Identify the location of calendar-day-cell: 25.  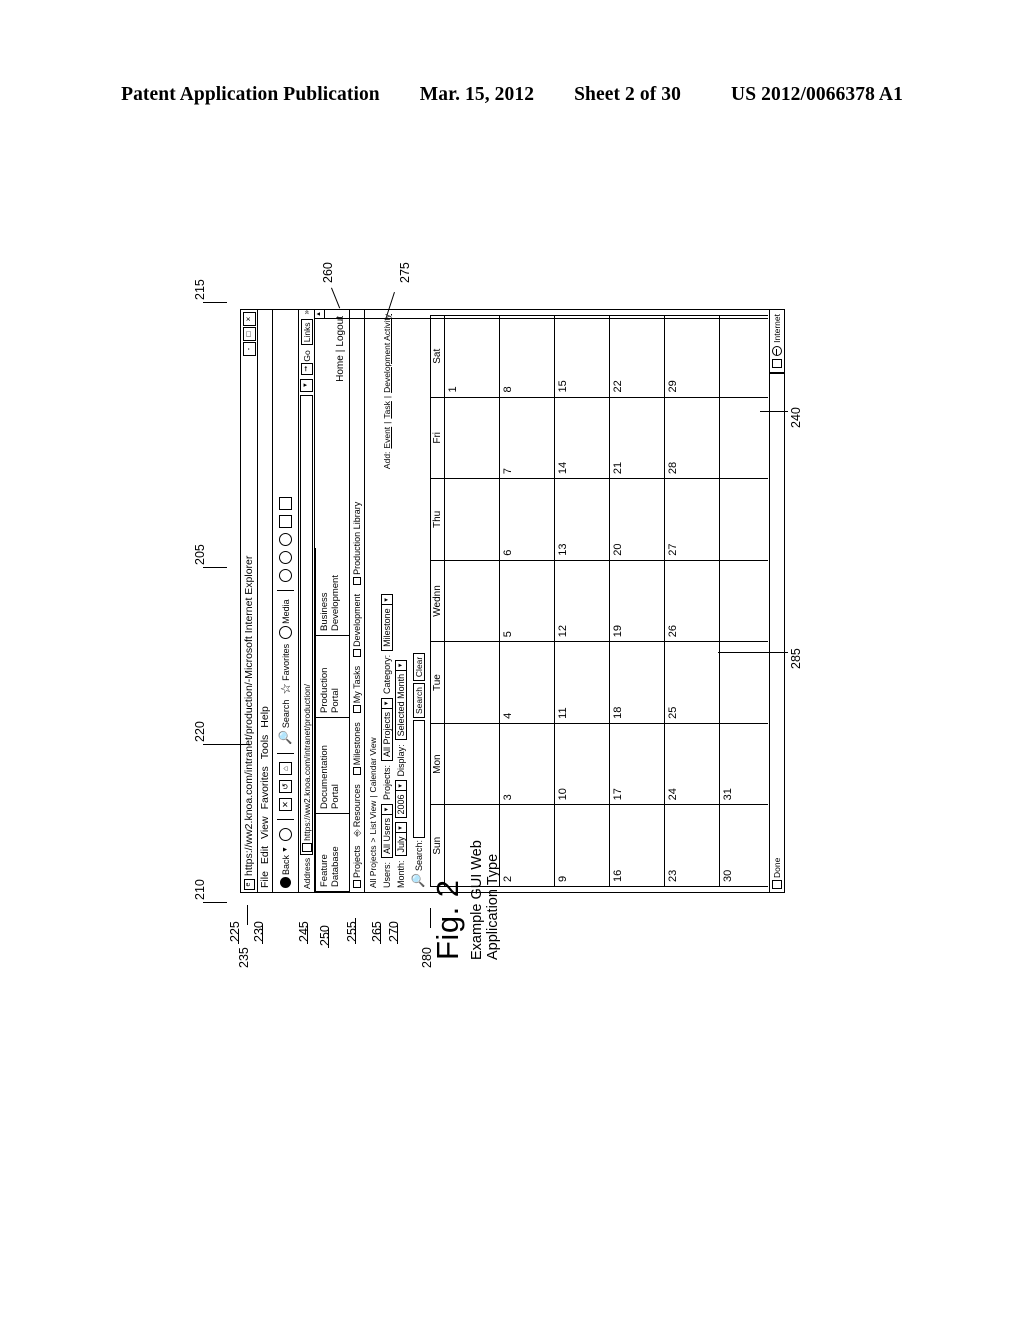
(692, 682).